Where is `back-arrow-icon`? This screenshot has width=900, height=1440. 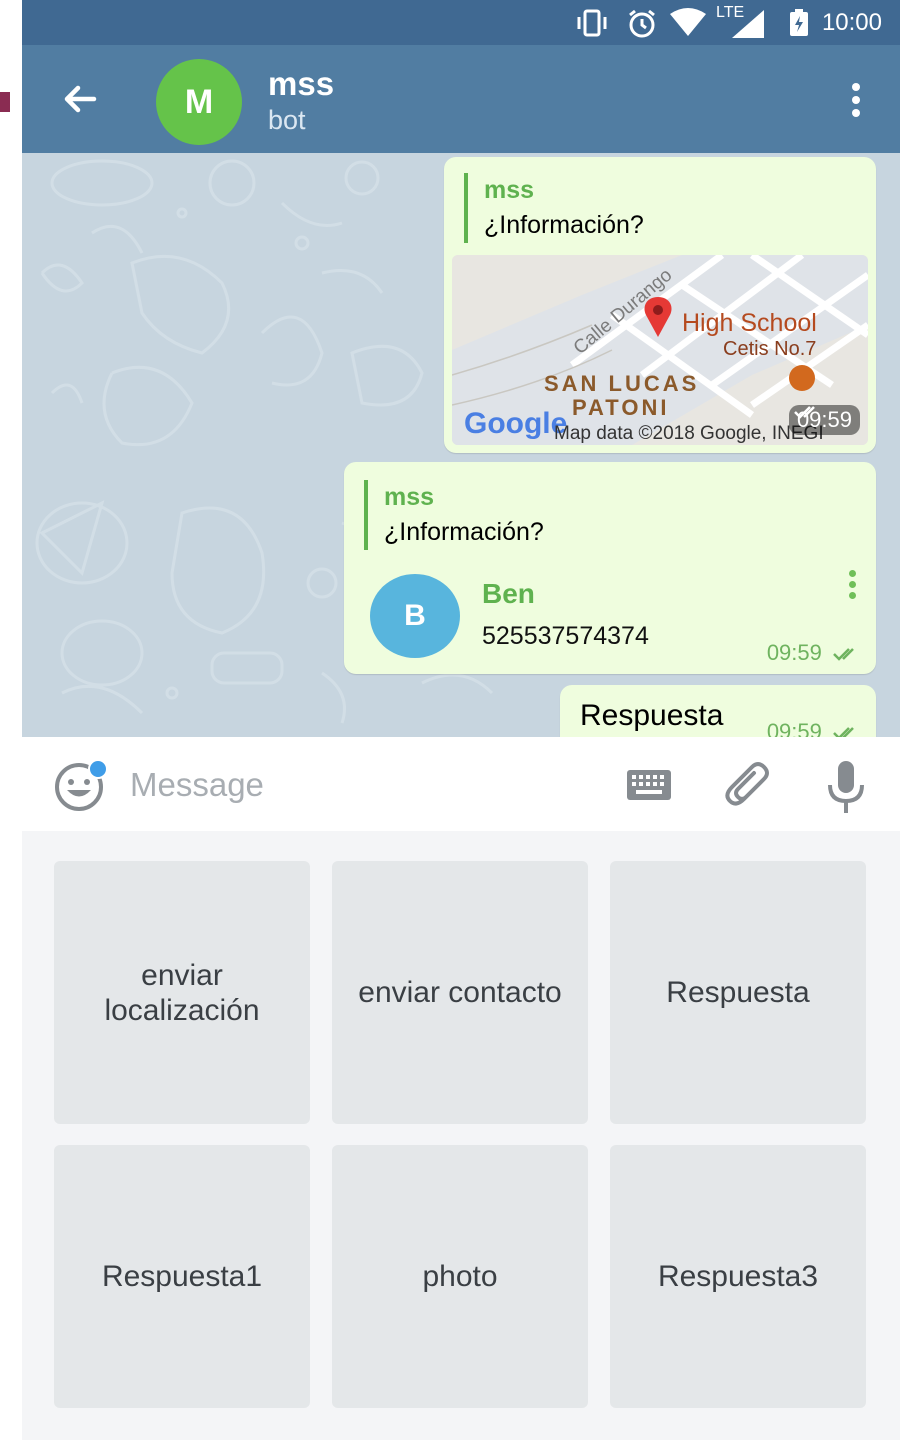
back-arrow-icon is located at coordinates (80, 99).